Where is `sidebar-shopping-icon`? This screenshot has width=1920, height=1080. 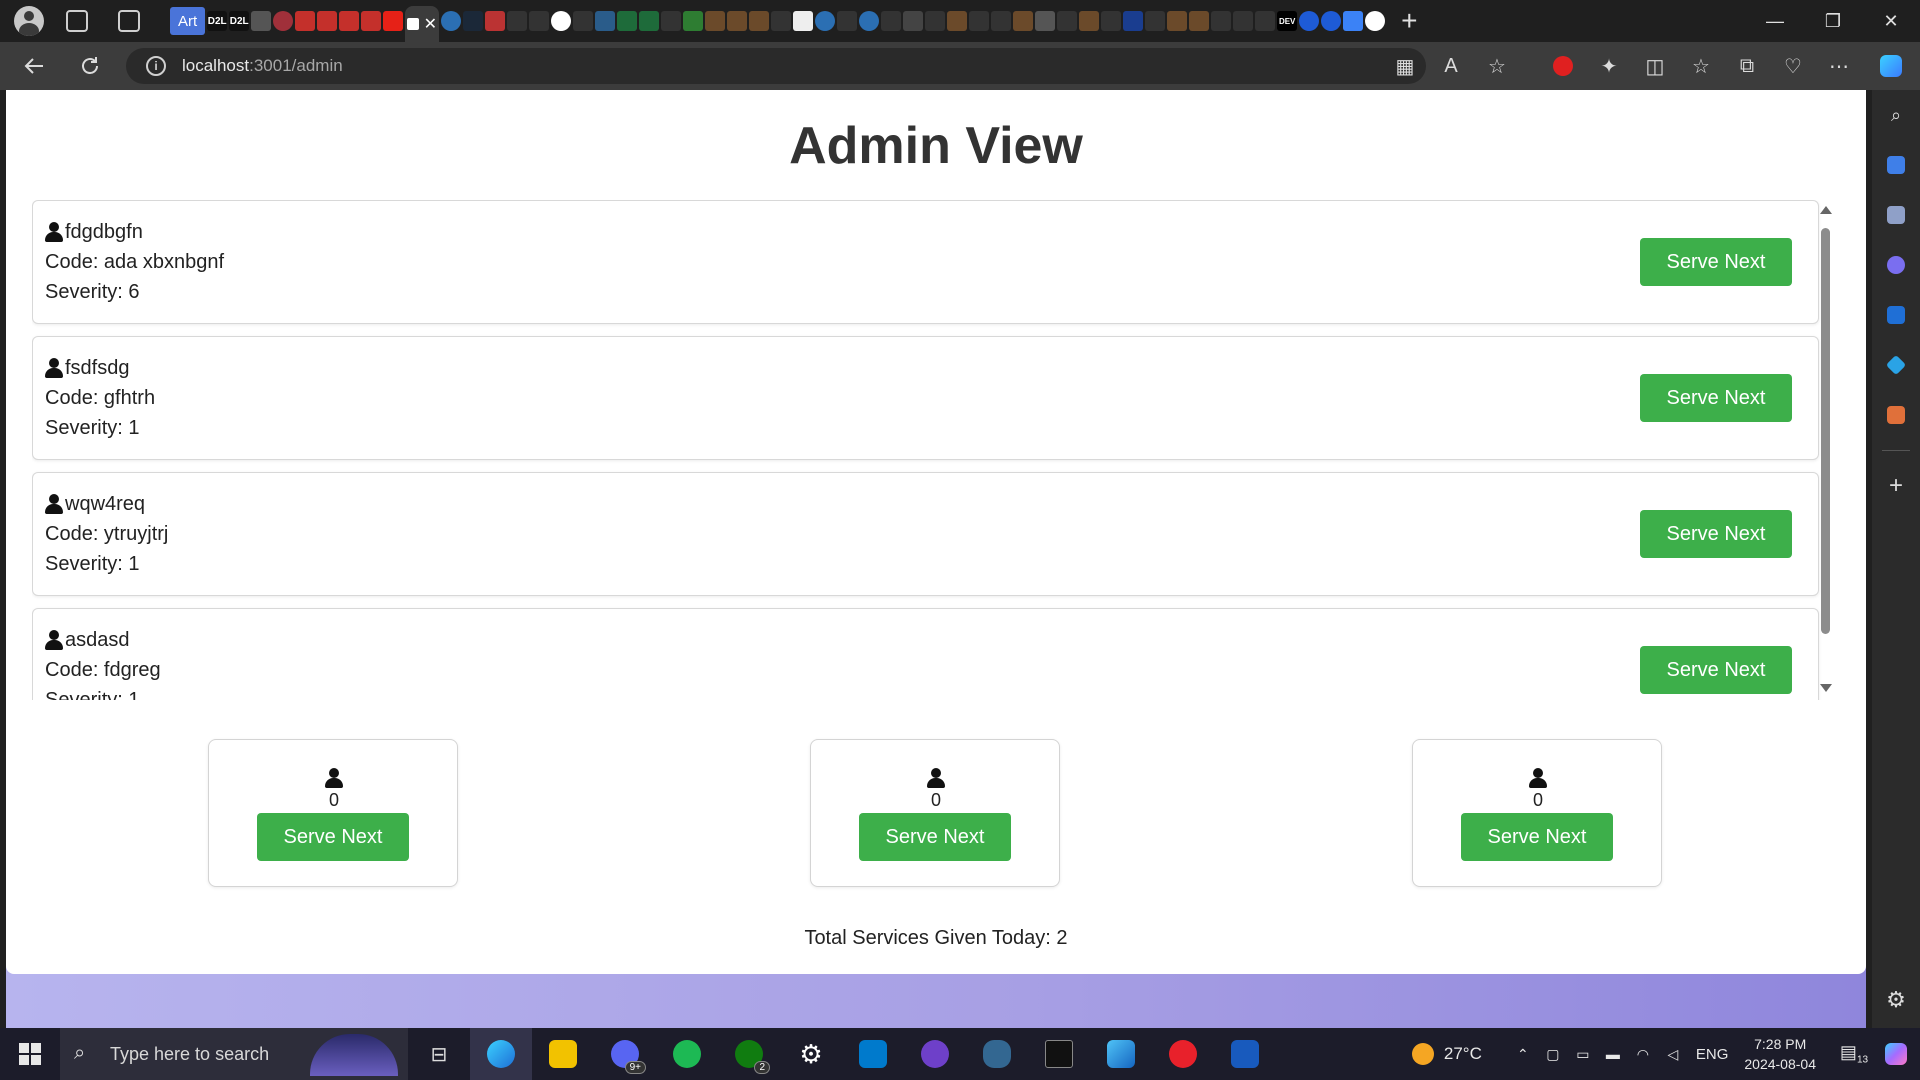 sidebar-shopping-icon is located at coordinates (1896, 165).